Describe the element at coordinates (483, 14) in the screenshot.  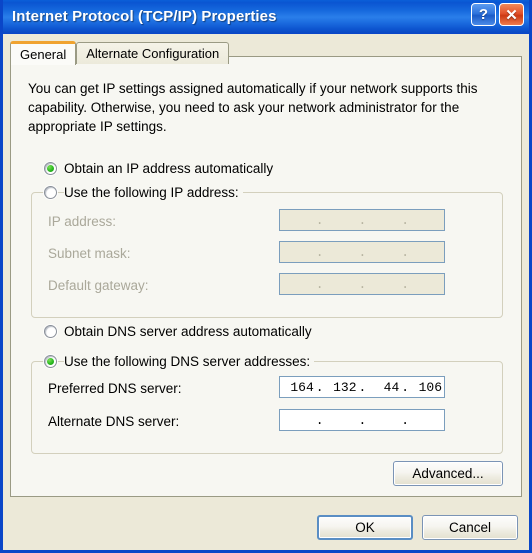
I see `help-button: ?` at that location.